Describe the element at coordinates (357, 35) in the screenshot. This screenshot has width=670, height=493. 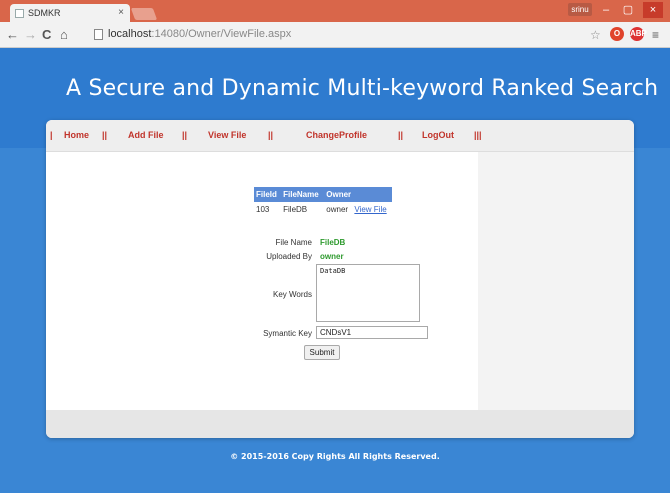
I see `address-bar: localhost:14080/Owner/ViewFile.aspx` at that location.